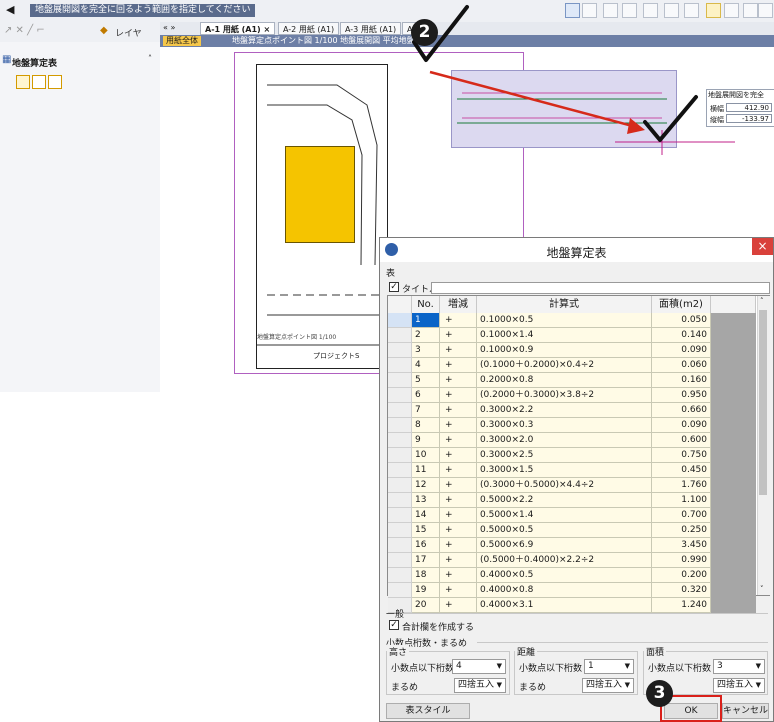 This screenshot has width=774, height=722. What do you see at coordinates (564, 380) in the screenshot?
I see `cell-expression: 0.2000×0.8` at bounding box center [564, 380].